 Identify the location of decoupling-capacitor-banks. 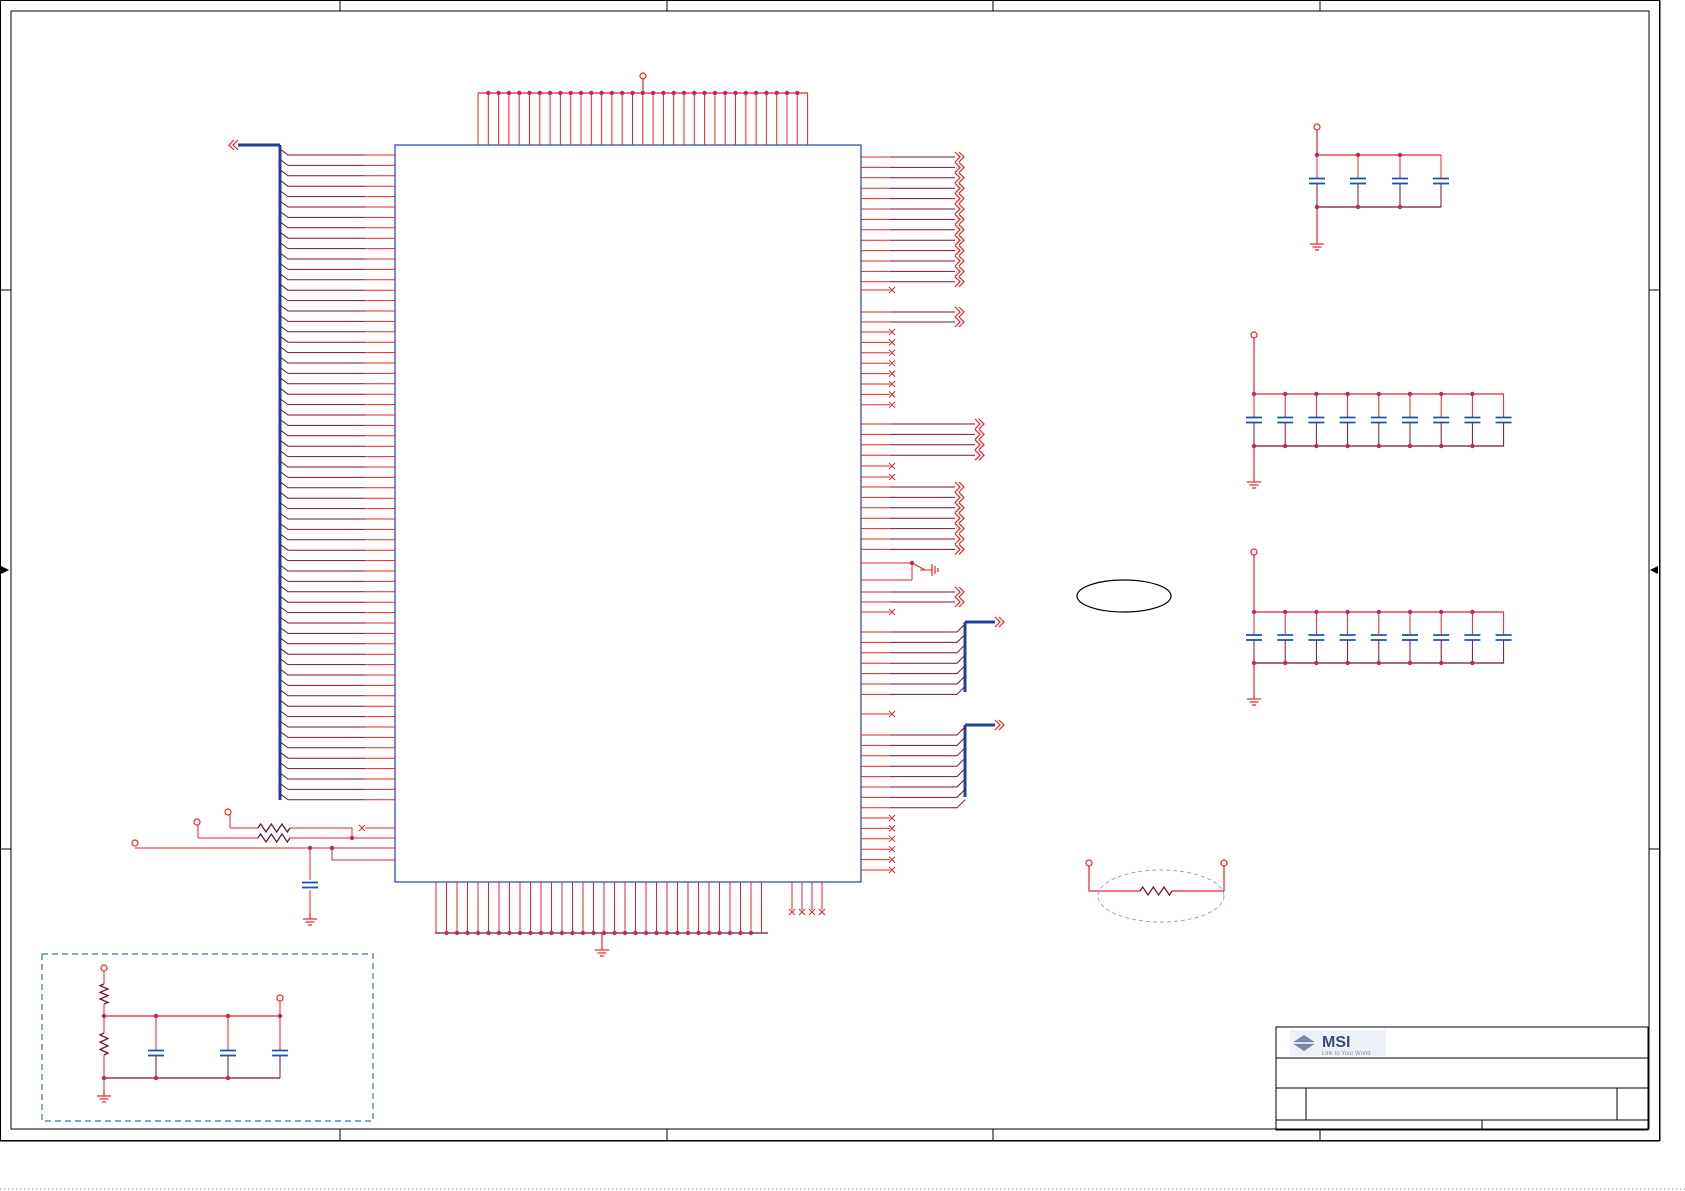
(1379, 414).